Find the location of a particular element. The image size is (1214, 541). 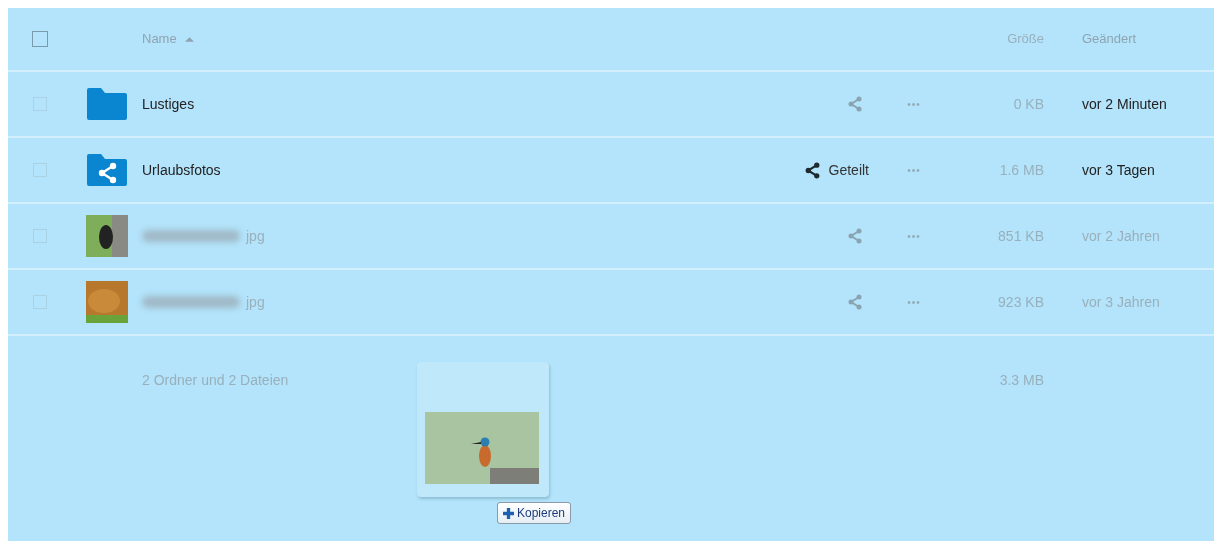

copy-tooltip: Kopieren is located at coordinates (534, 513).